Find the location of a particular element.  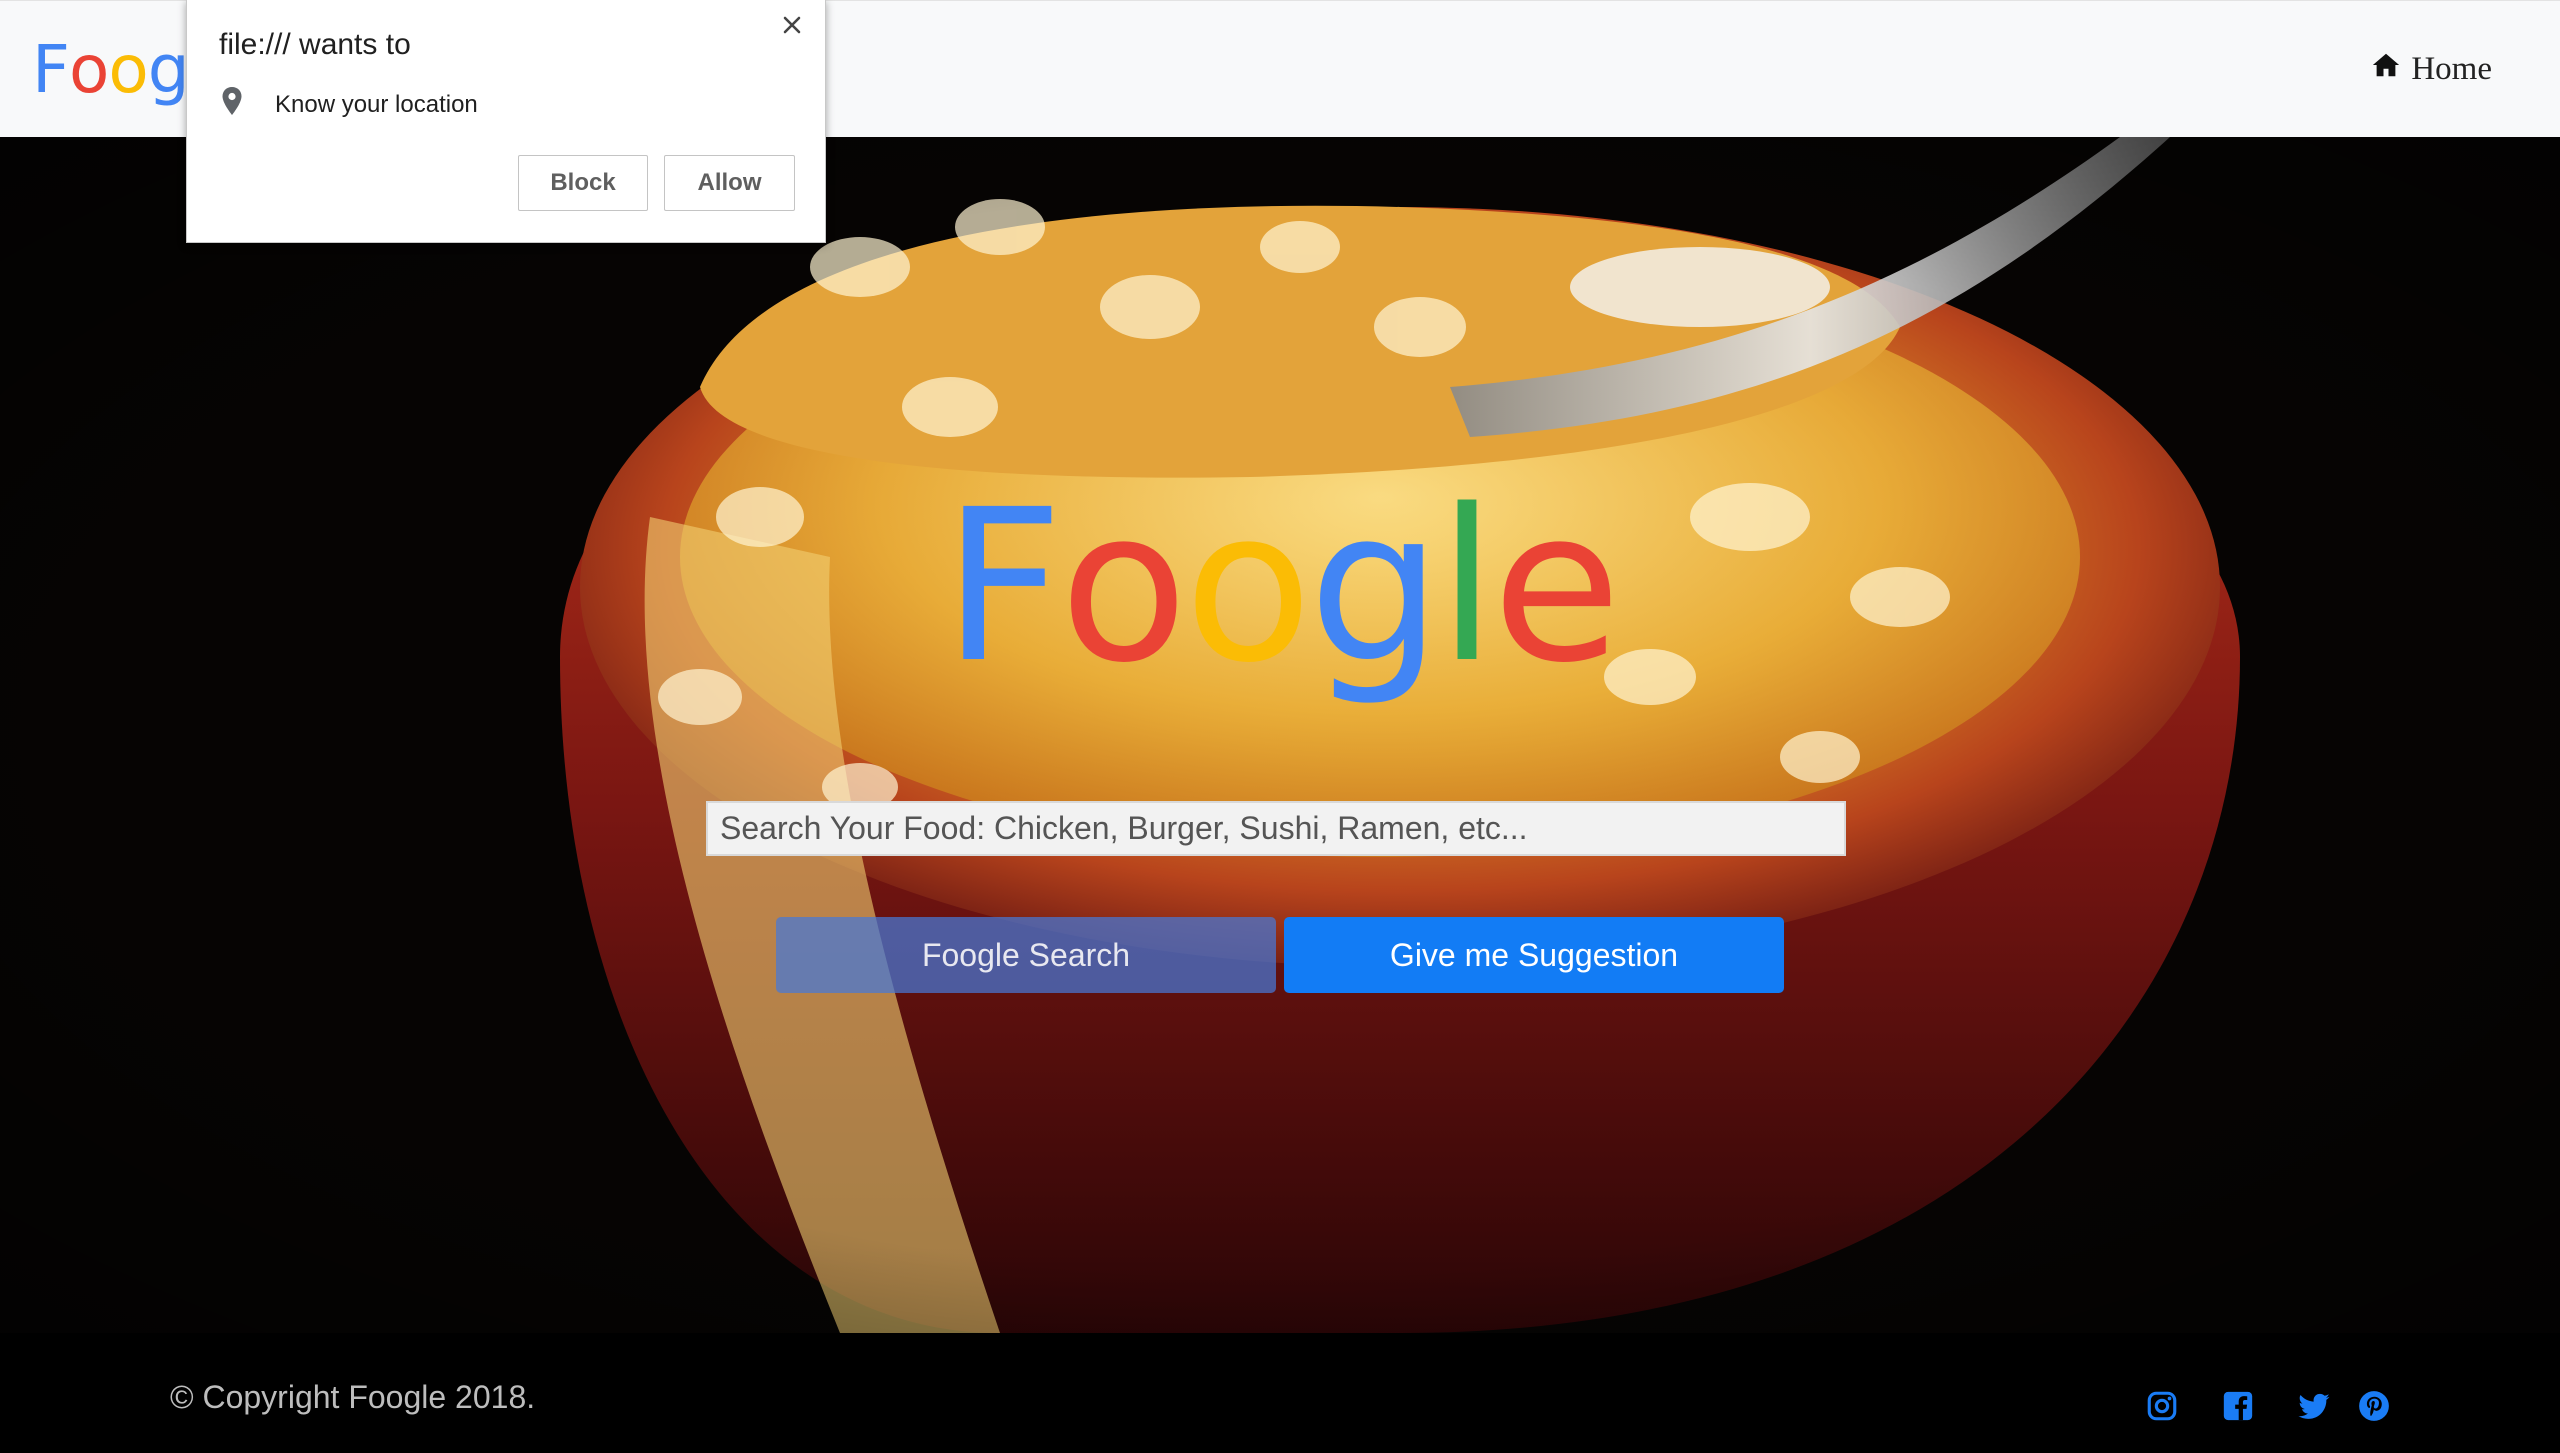

close-icon is located at coordinates (792, 25).